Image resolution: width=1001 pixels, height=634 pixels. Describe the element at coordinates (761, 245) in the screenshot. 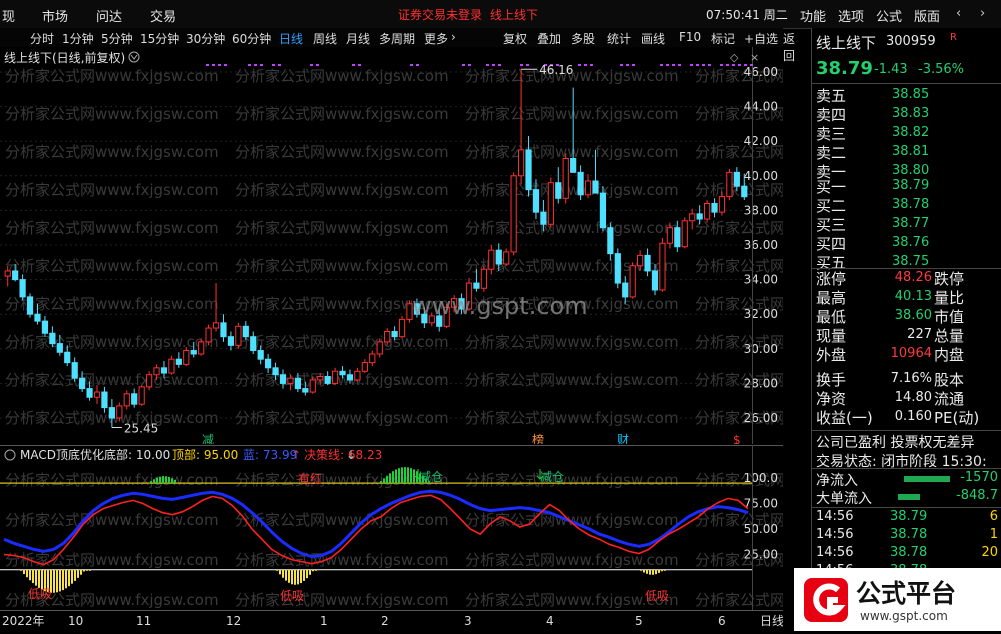

I see `price-tick: 36.00` at that location.